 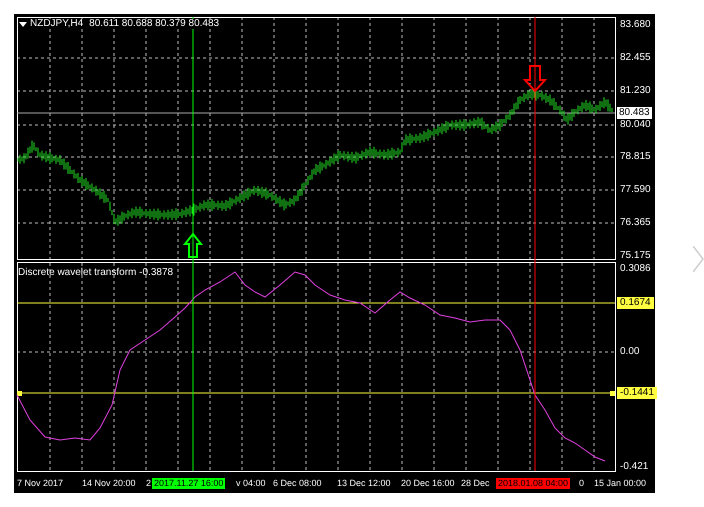 I want to click on time-label: 15 Jan 00:00, so click(x=620, y=483).